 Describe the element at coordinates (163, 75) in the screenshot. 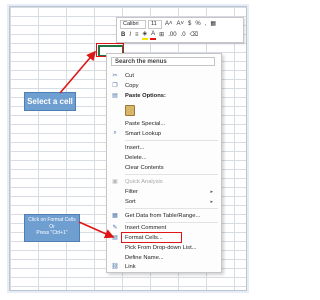

I see `menu-item-cut: ✂ Cut` at that location.